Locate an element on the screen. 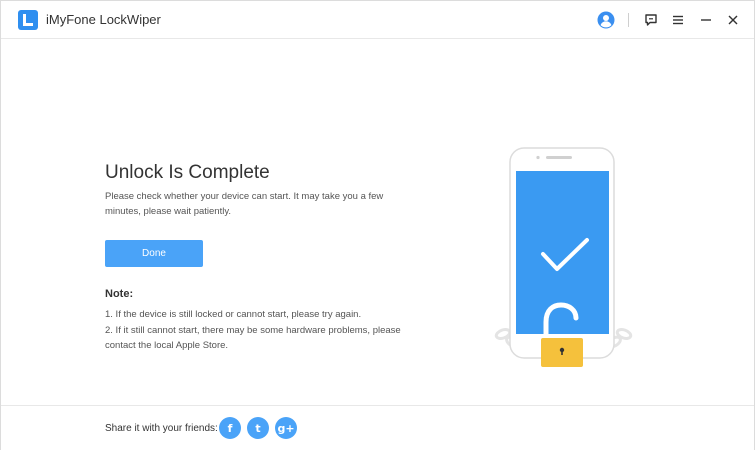 The height and width of the screenshot is (450, 755). note-title: Note: is located at coordinates (119, 294).